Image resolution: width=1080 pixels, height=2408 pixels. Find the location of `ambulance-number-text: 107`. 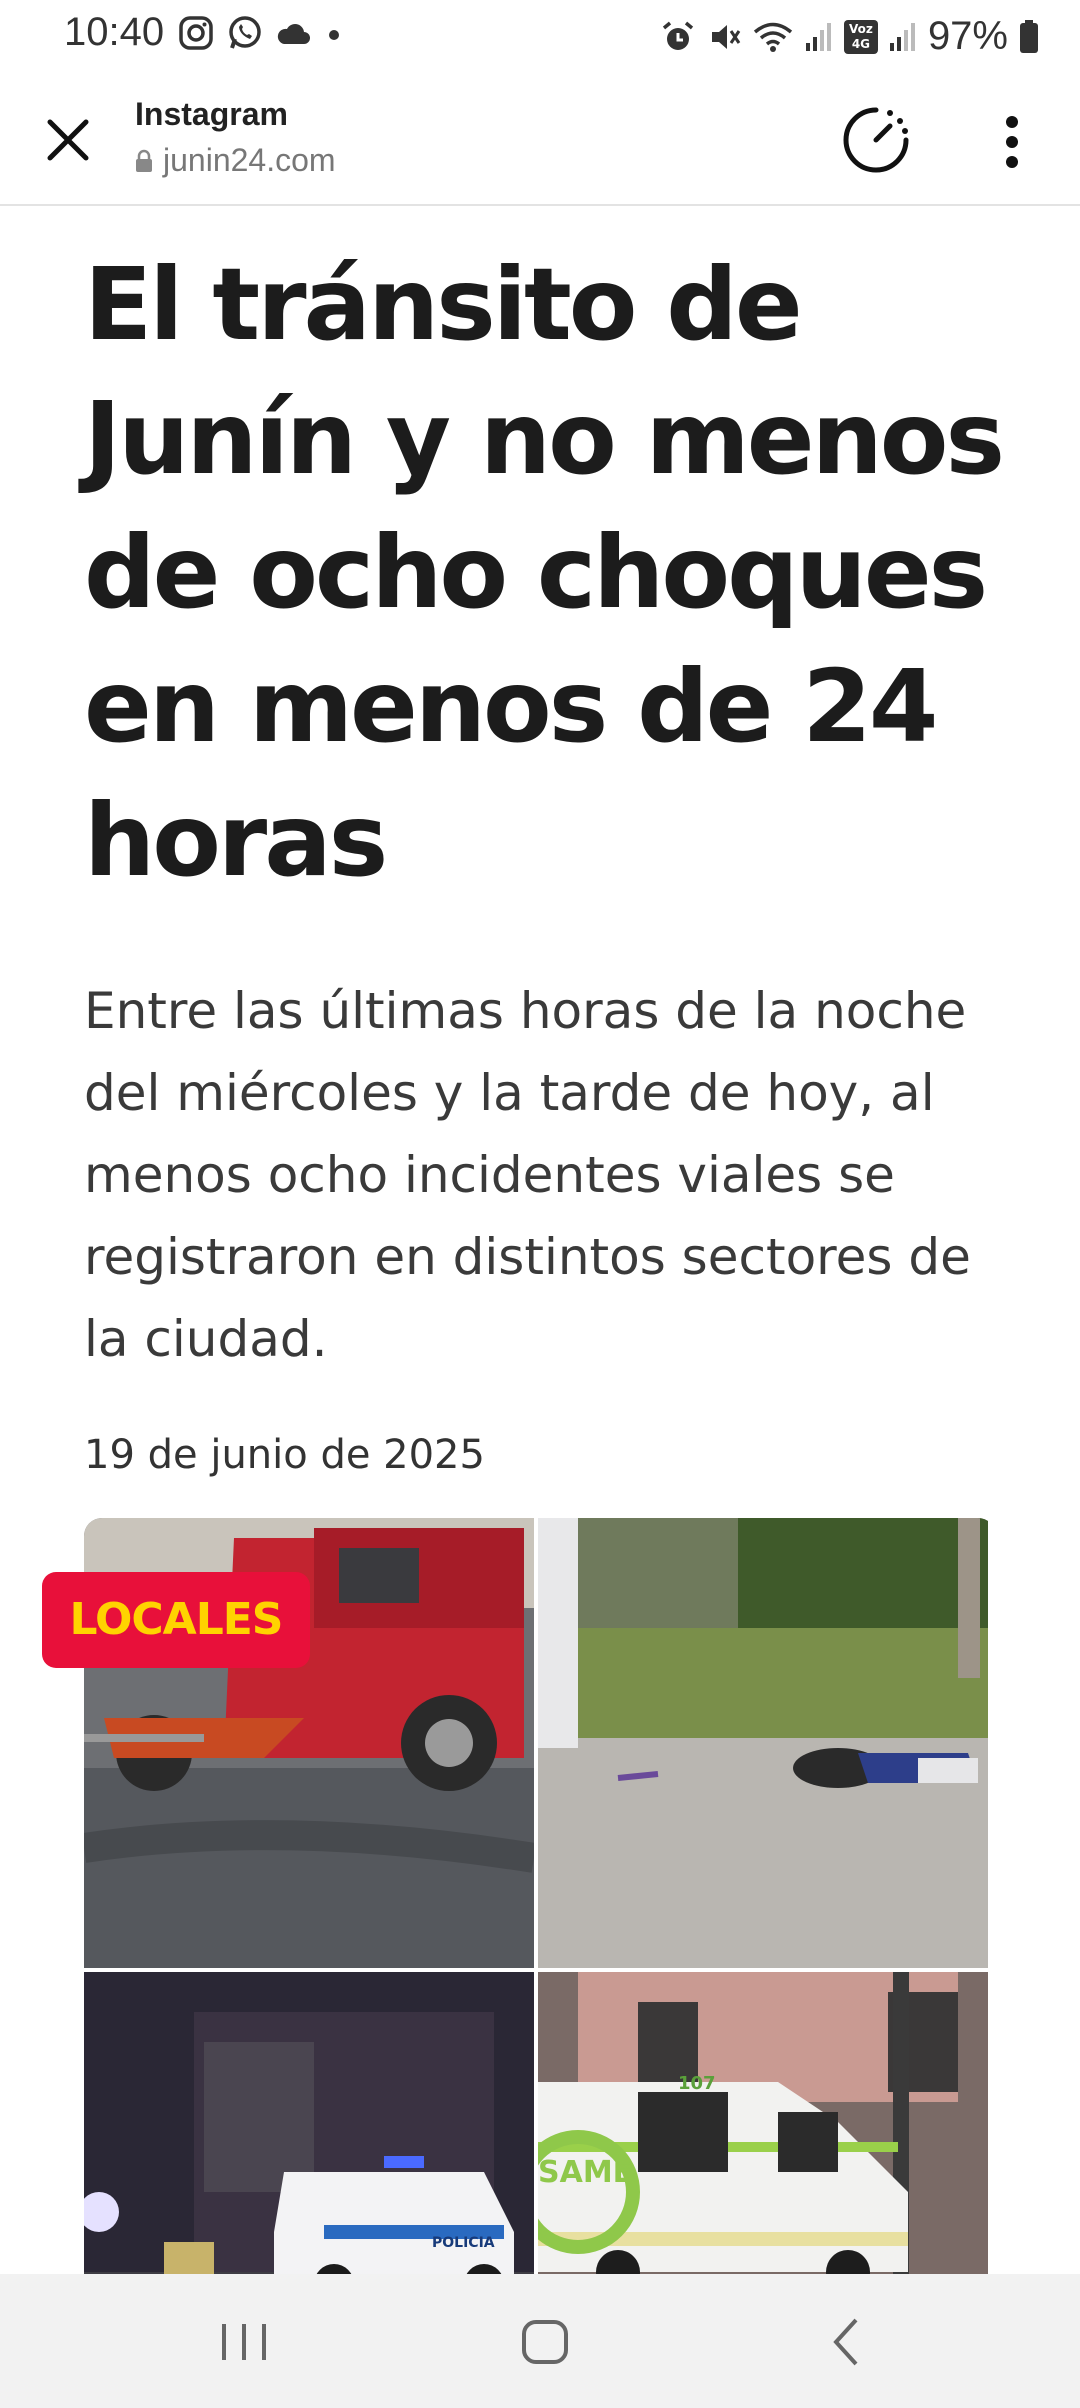

ambulance-number-text: 107 is located at coordinates (697, 2083).